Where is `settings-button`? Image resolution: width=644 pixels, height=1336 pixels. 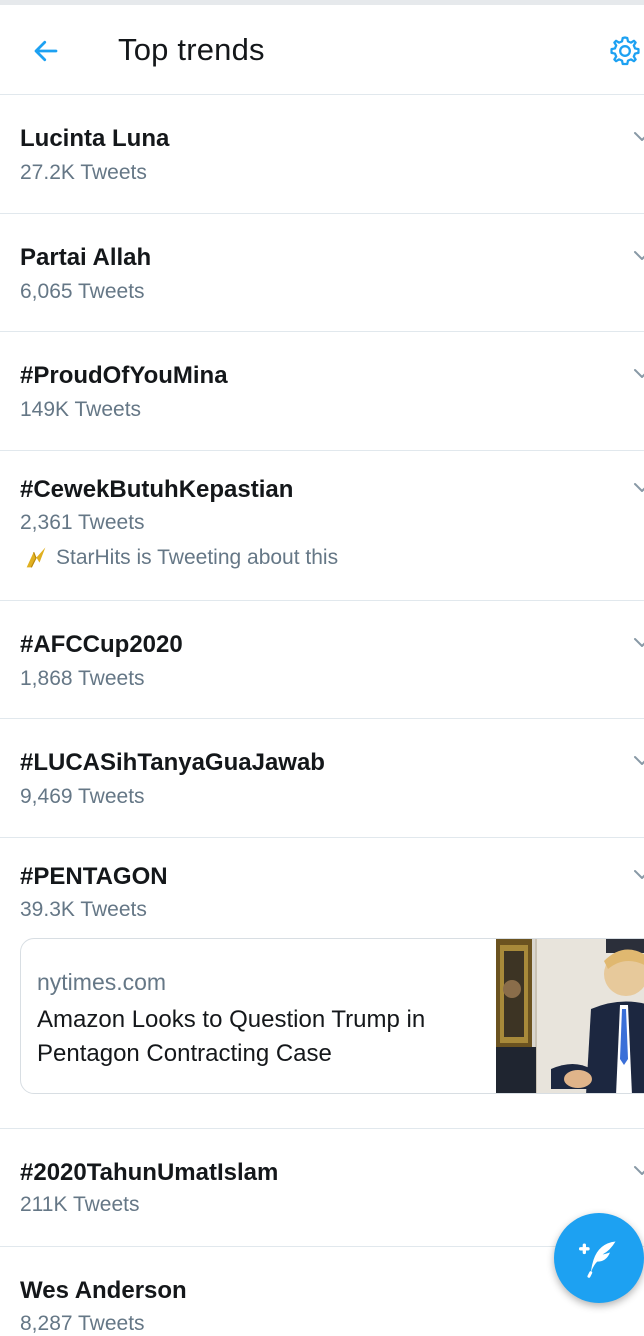
settings-button is located at coordinates (626, 51).